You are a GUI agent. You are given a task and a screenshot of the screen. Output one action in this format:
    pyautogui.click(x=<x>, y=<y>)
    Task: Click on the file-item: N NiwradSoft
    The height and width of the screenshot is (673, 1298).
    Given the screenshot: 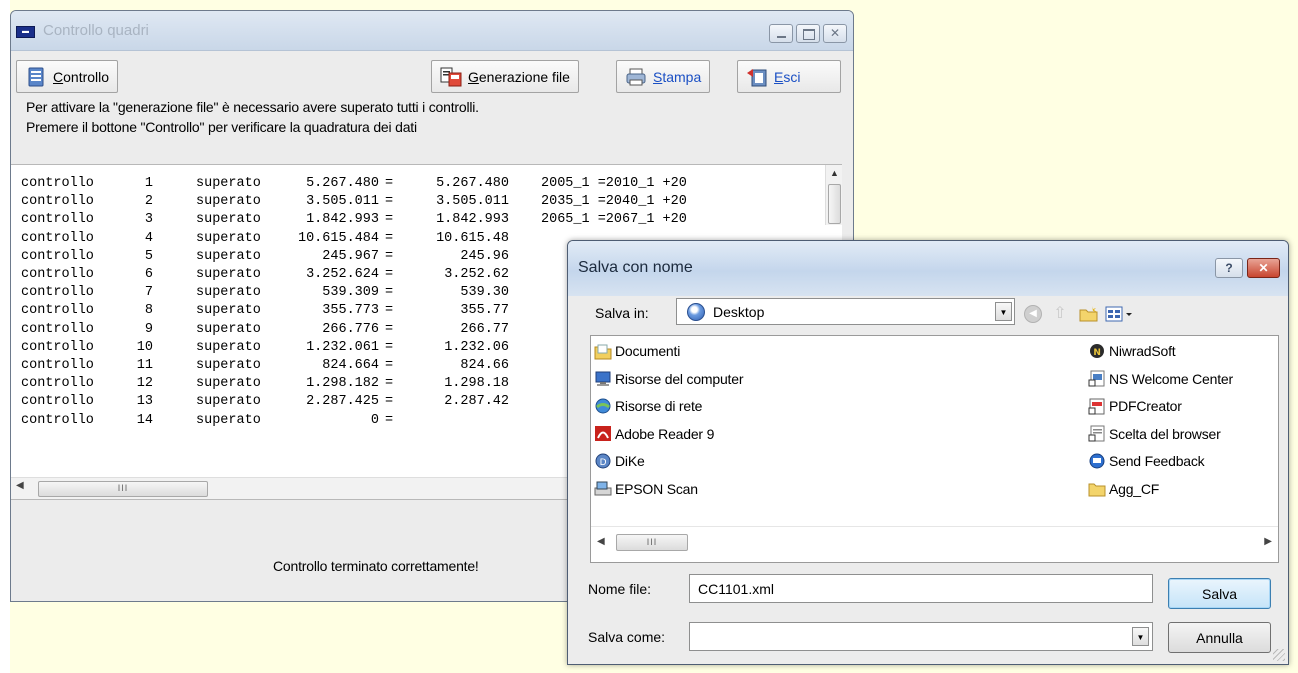 What is the action you would take?
    pyautogui.click(x=1132, y=351)
    